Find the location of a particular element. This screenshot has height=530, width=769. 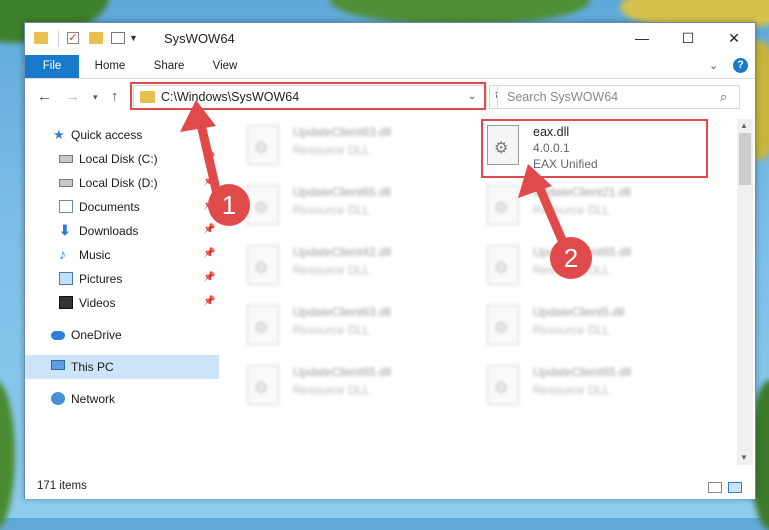

rename-icon is located at coordinates (118, 38).